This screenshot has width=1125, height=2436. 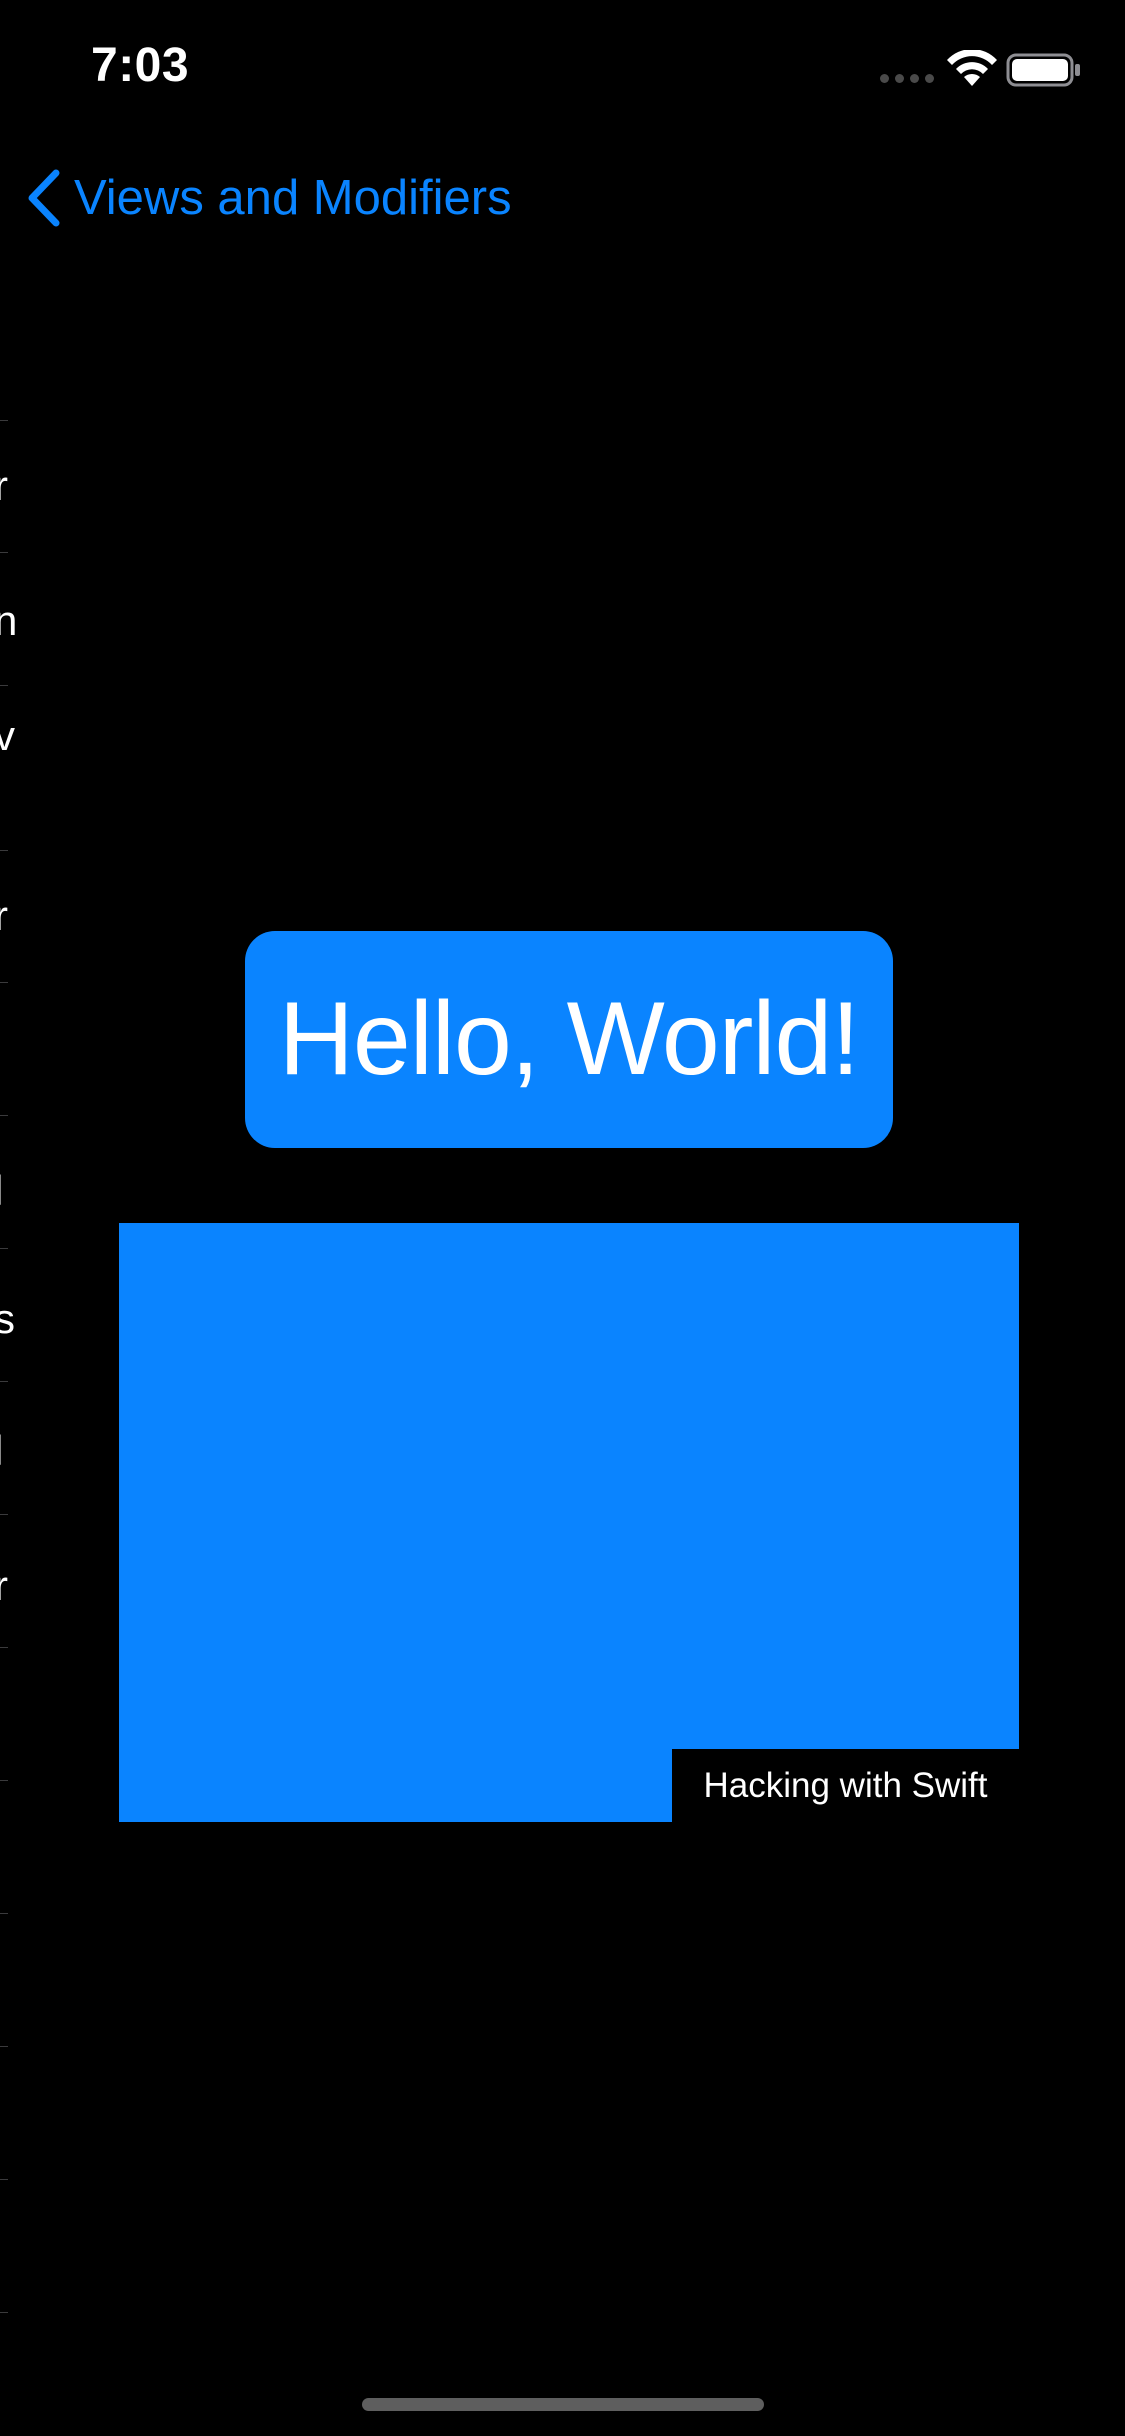 I want to click on caption-text: Hacking with Swift, so click(x=845, y=1785).